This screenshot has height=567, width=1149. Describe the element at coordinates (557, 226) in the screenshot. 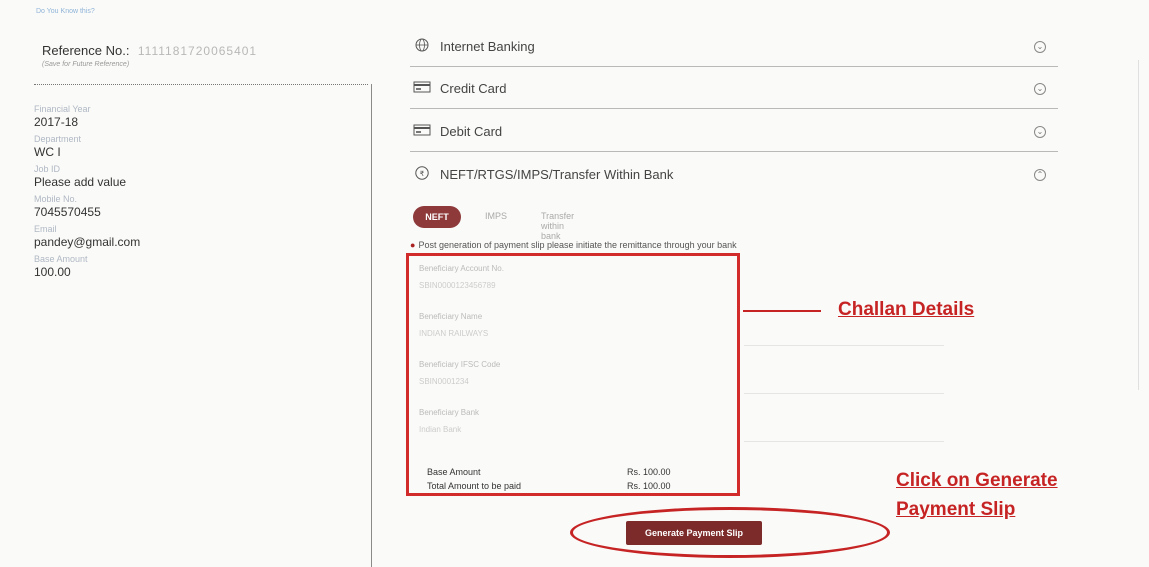

I see `tab-transfer-within-bank: Transfer within bank` at that location.